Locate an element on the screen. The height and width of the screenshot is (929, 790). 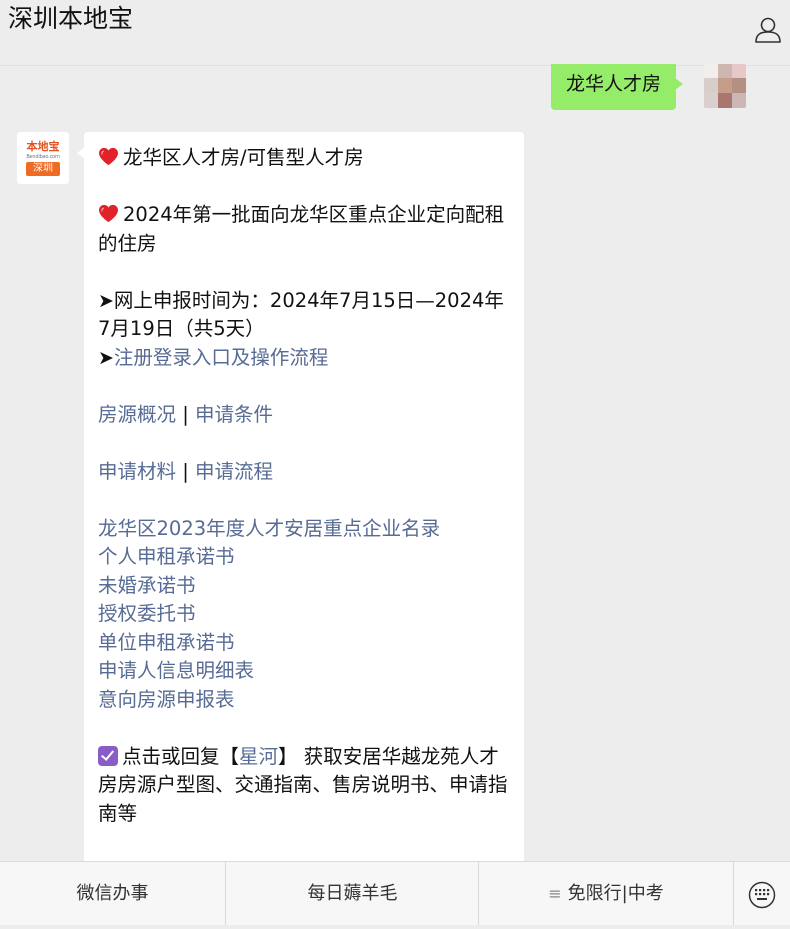
company-list-link: 龙华区2023年度人才安居重点企业名录 is located at coordinates (269, 528).